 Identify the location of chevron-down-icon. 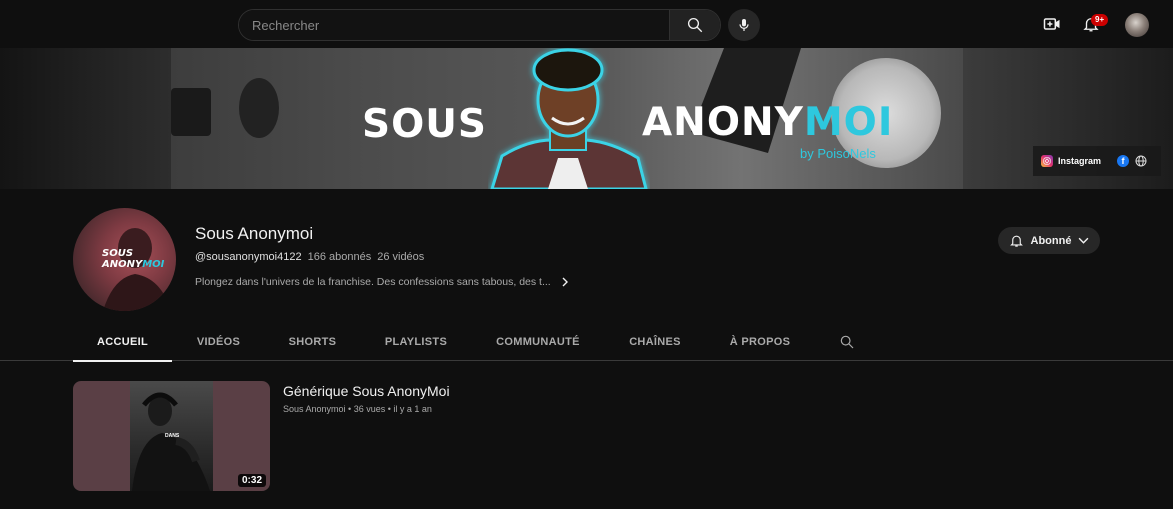
(1084, 240).